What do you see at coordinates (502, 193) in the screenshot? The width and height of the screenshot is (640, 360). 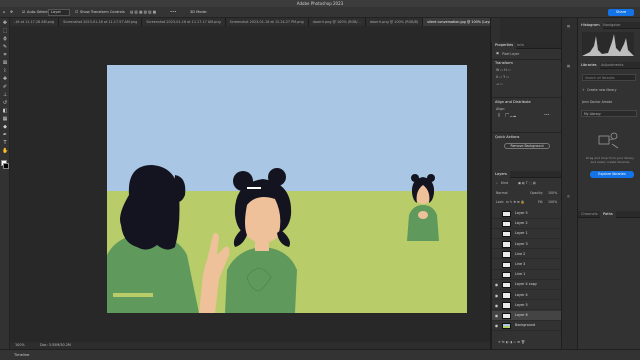 I see `blend-mode-select: Normal` at bounding box center [502, 193].